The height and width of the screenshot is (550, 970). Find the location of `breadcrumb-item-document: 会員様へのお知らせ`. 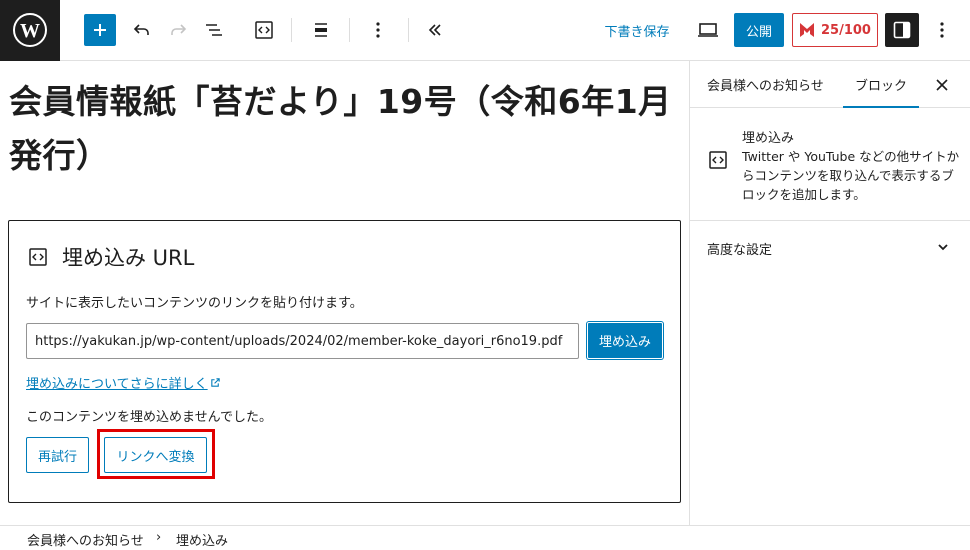

breadcrumb-item-document: 会員様へのお知らせ is located at coordinates (85, 539).